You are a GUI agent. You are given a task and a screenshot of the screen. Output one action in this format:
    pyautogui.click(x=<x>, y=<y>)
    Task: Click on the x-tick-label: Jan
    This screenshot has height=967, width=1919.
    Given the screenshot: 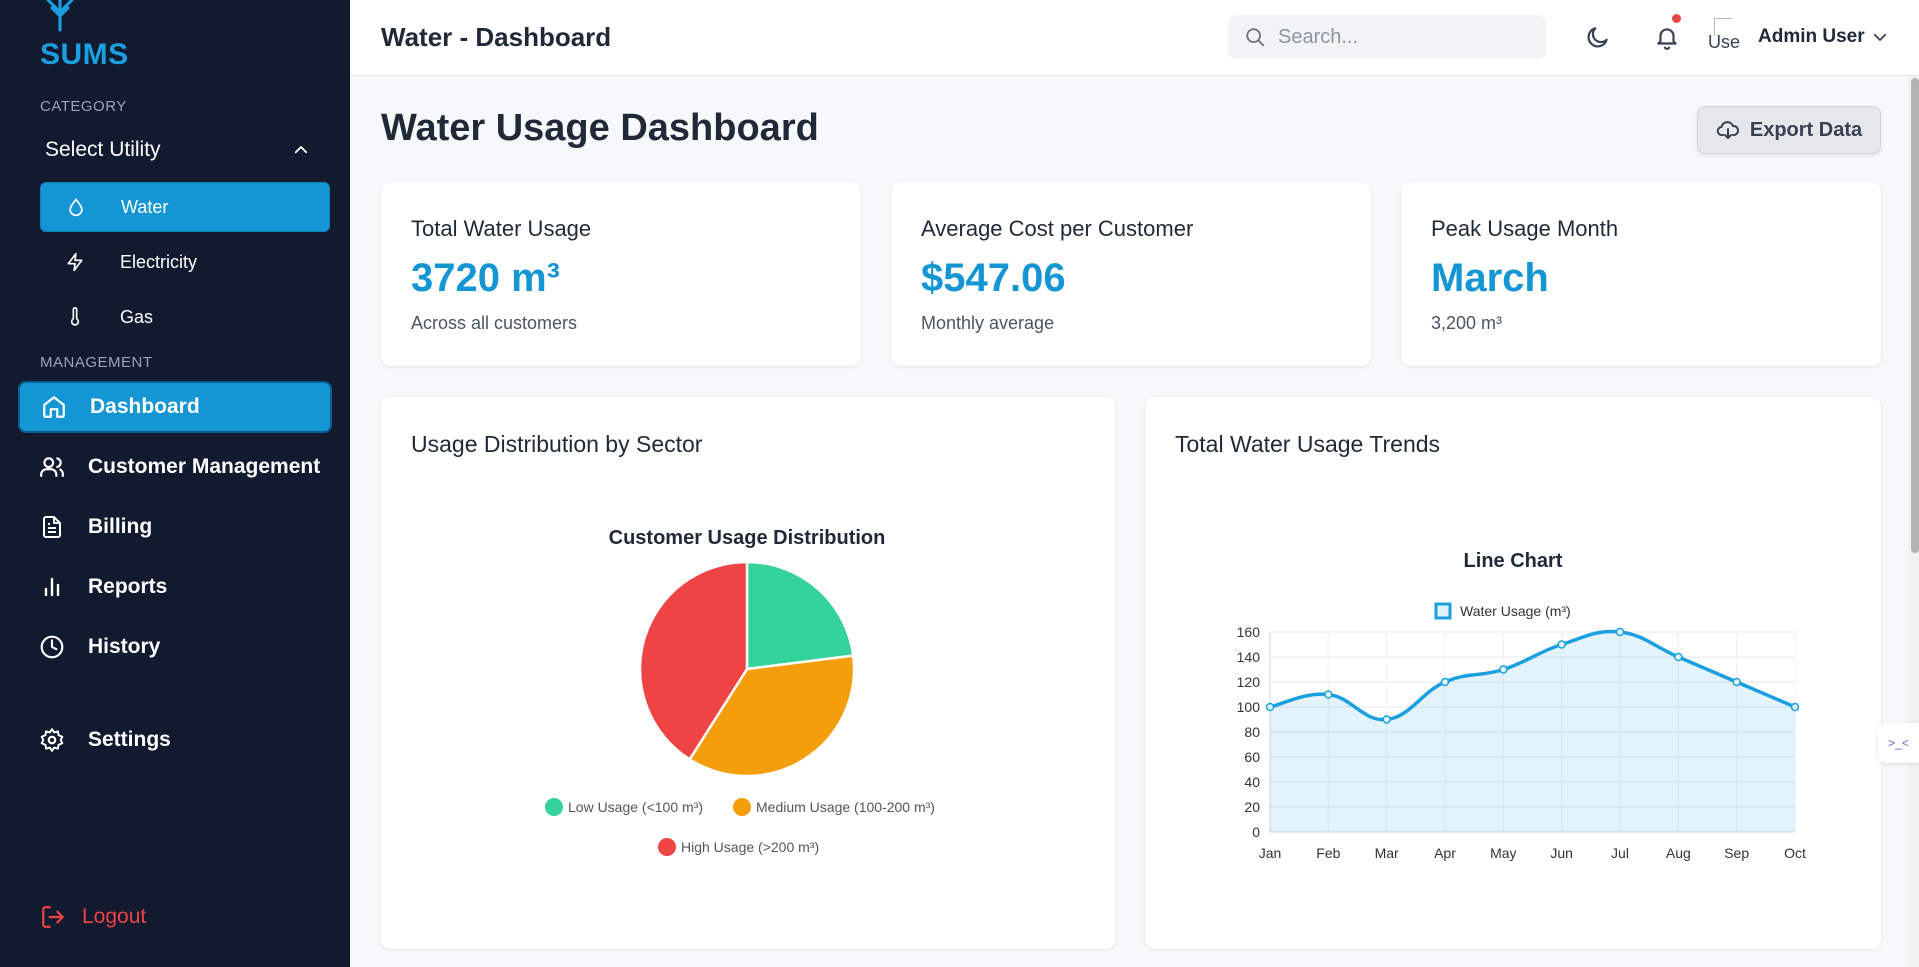 What is the action you would take?
    pyautogui.click(x=1270, y=853)
    